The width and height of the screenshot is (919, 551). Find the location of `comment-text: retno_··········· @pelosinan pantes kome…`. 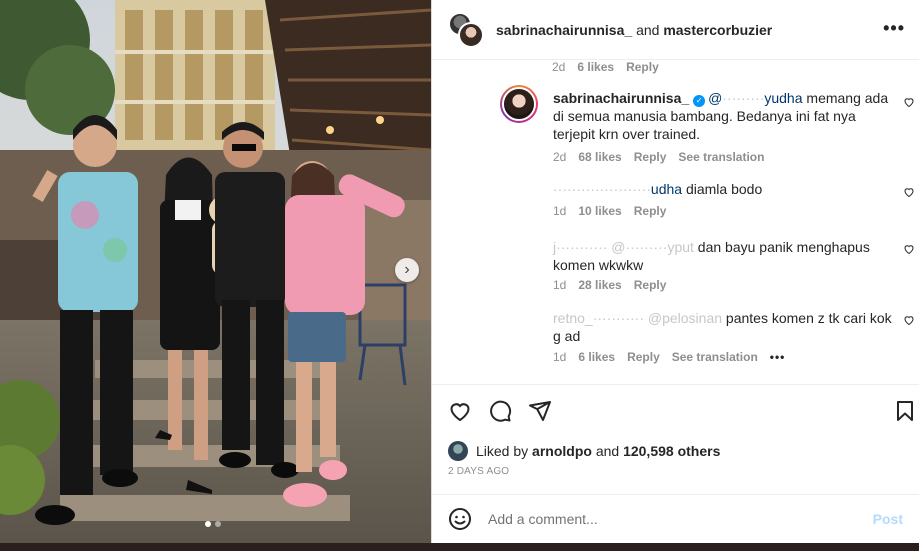

comment-text: retno_··········· @pelosinan pantes kome… is located at coordinates (725, 327).